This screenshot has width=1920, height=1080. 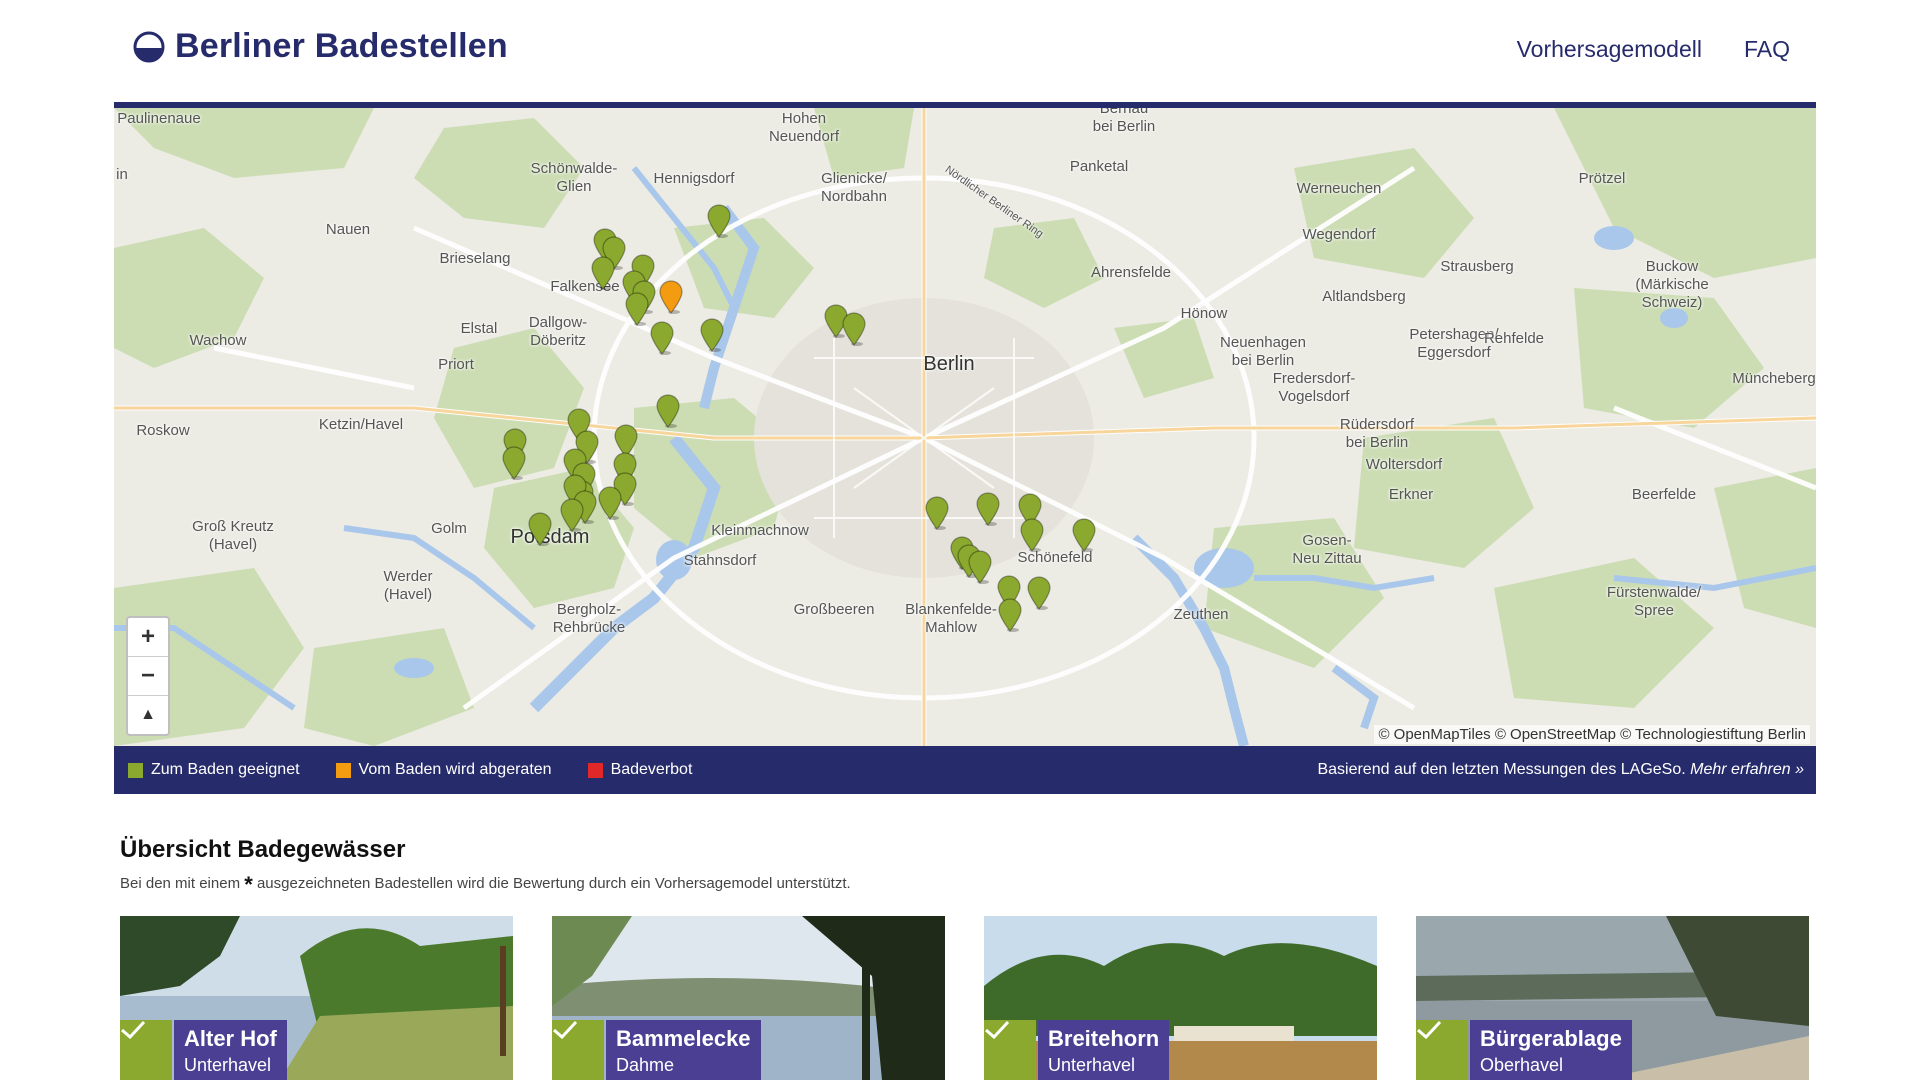 What do you see at coordinates (1654, 601) in the screenshot?
I see `place-label: Fürstenwalde/Spree` at bounding box center [1654, 601].